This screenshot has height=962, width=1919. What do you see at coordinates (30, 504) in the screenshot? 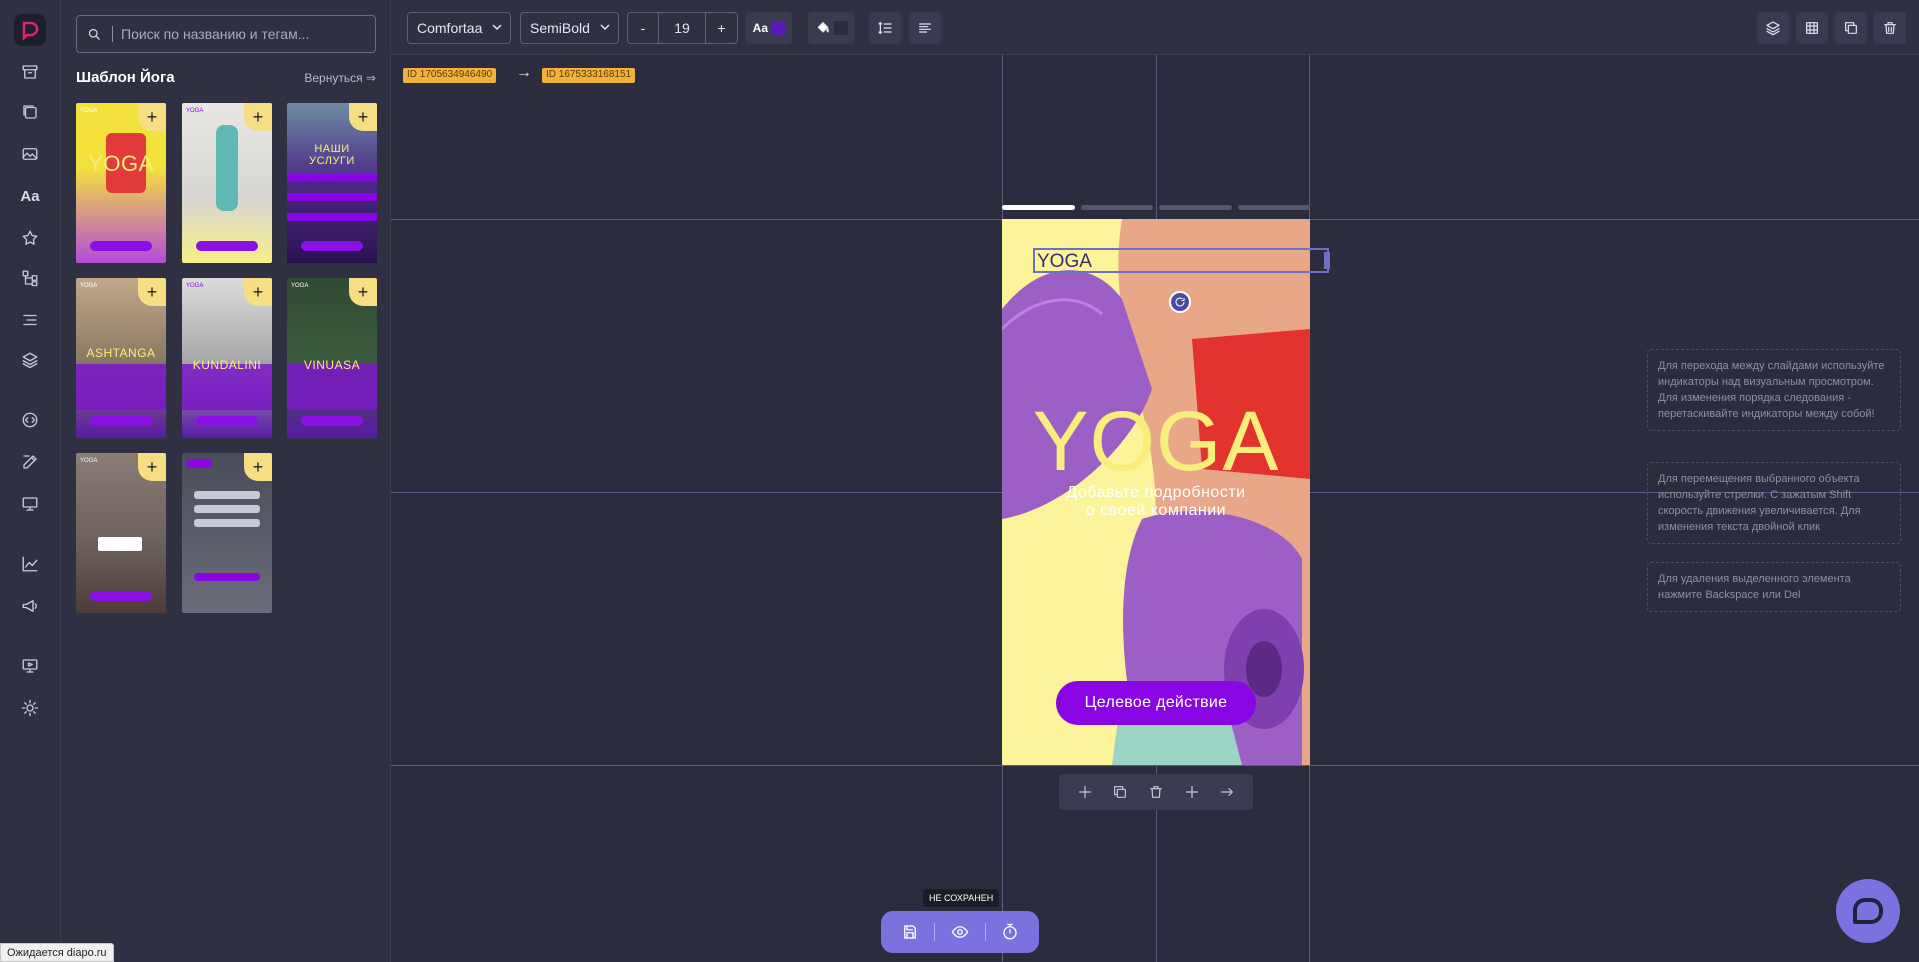
I see `monitor-icon` at bounding box center [30, 504].